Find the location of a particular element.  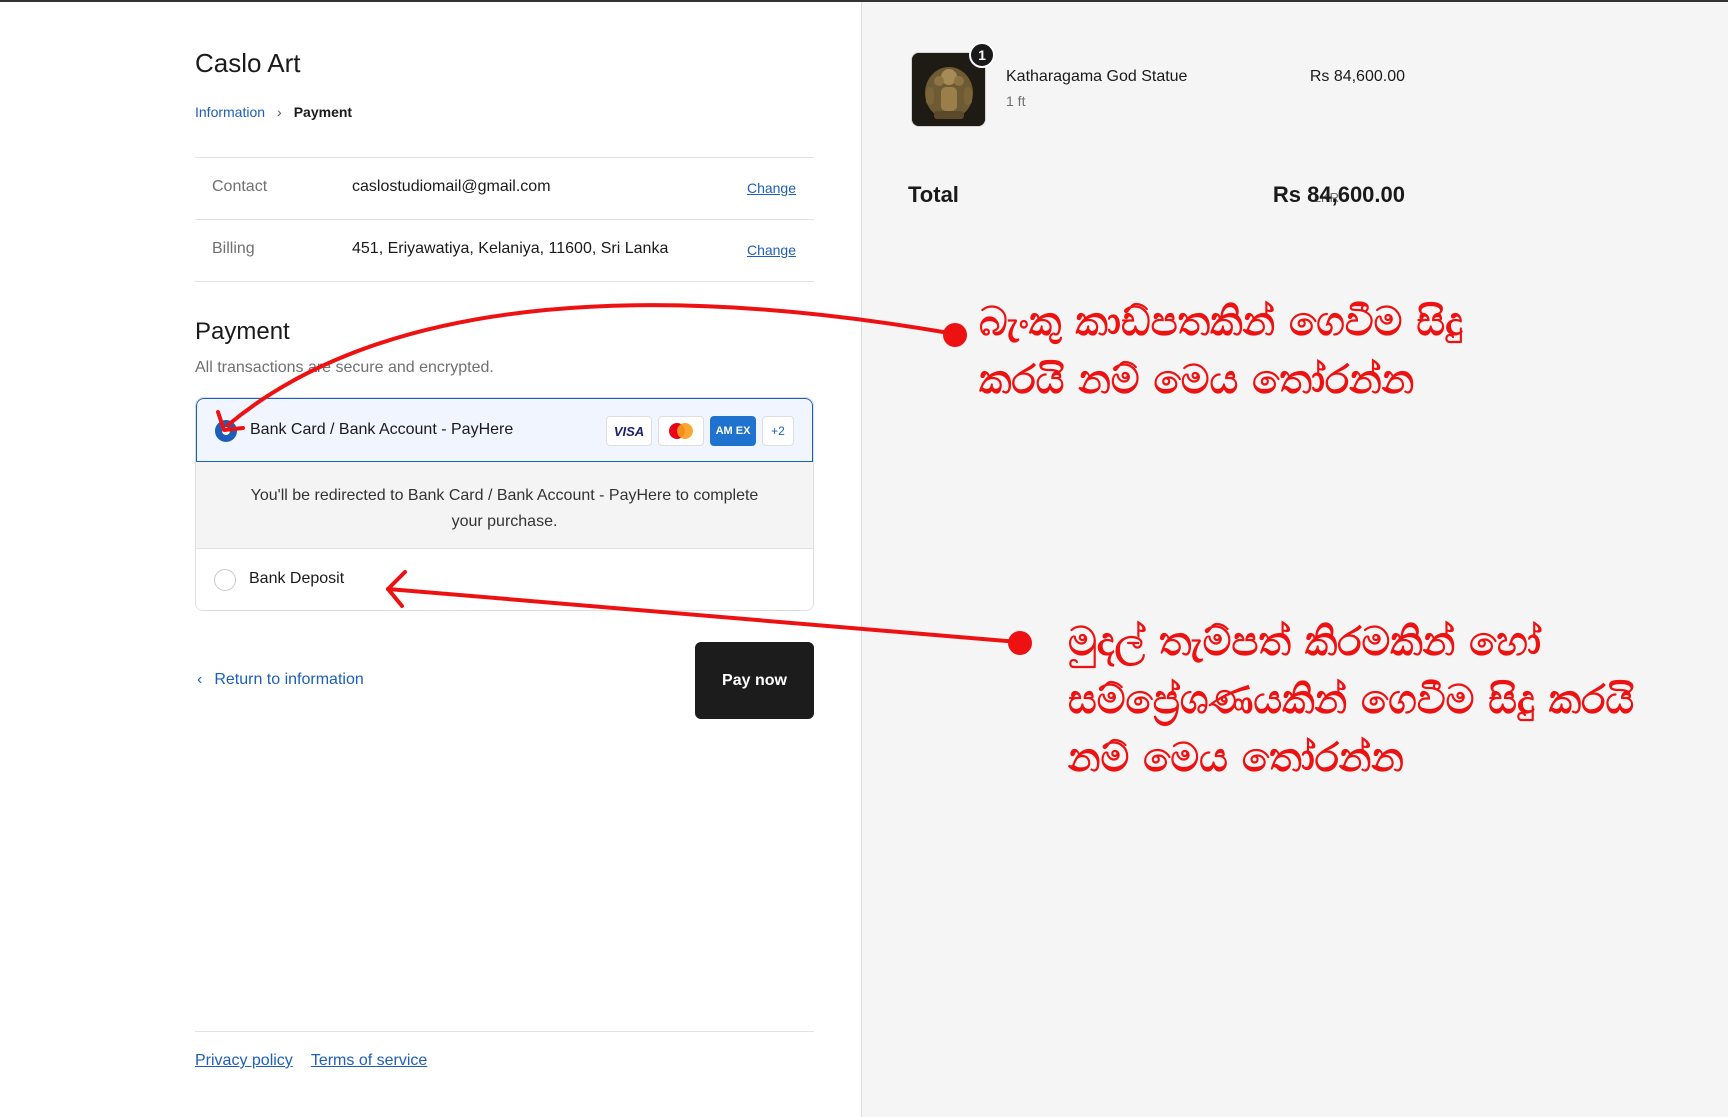

bank-deposit-radio is located at coordinates (225, 580).